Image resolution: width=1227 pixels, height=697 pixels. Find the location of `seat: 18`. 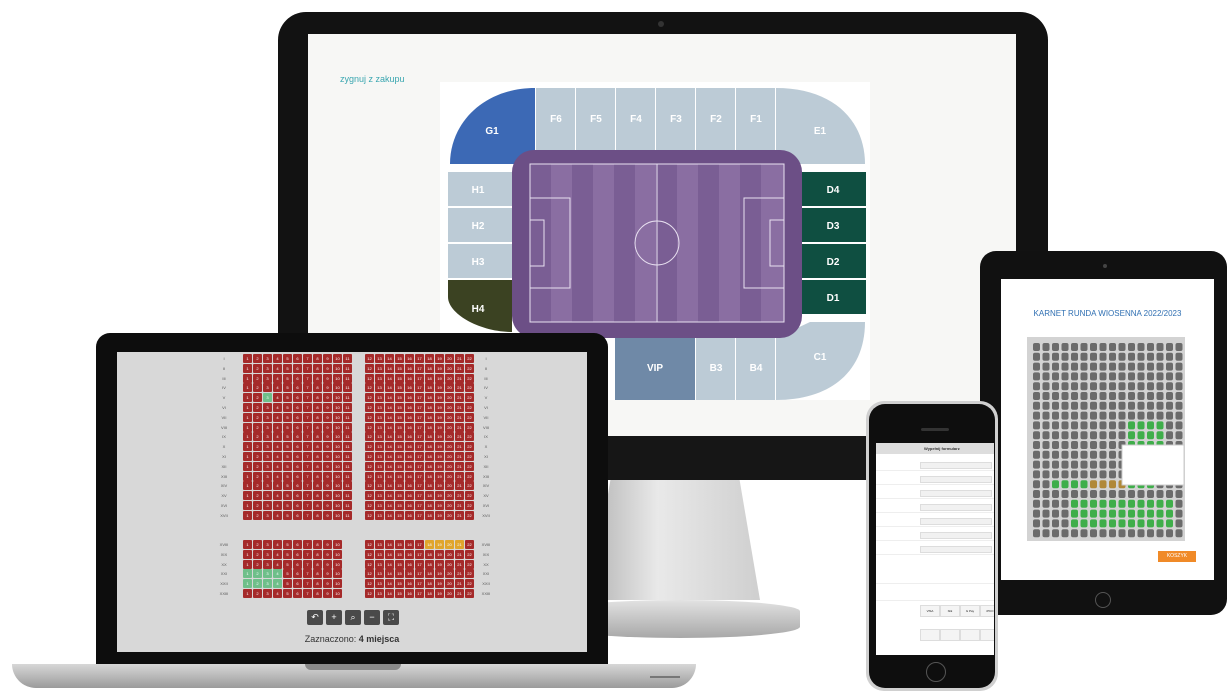

seat: 18 is located at coordinates (429, 476).